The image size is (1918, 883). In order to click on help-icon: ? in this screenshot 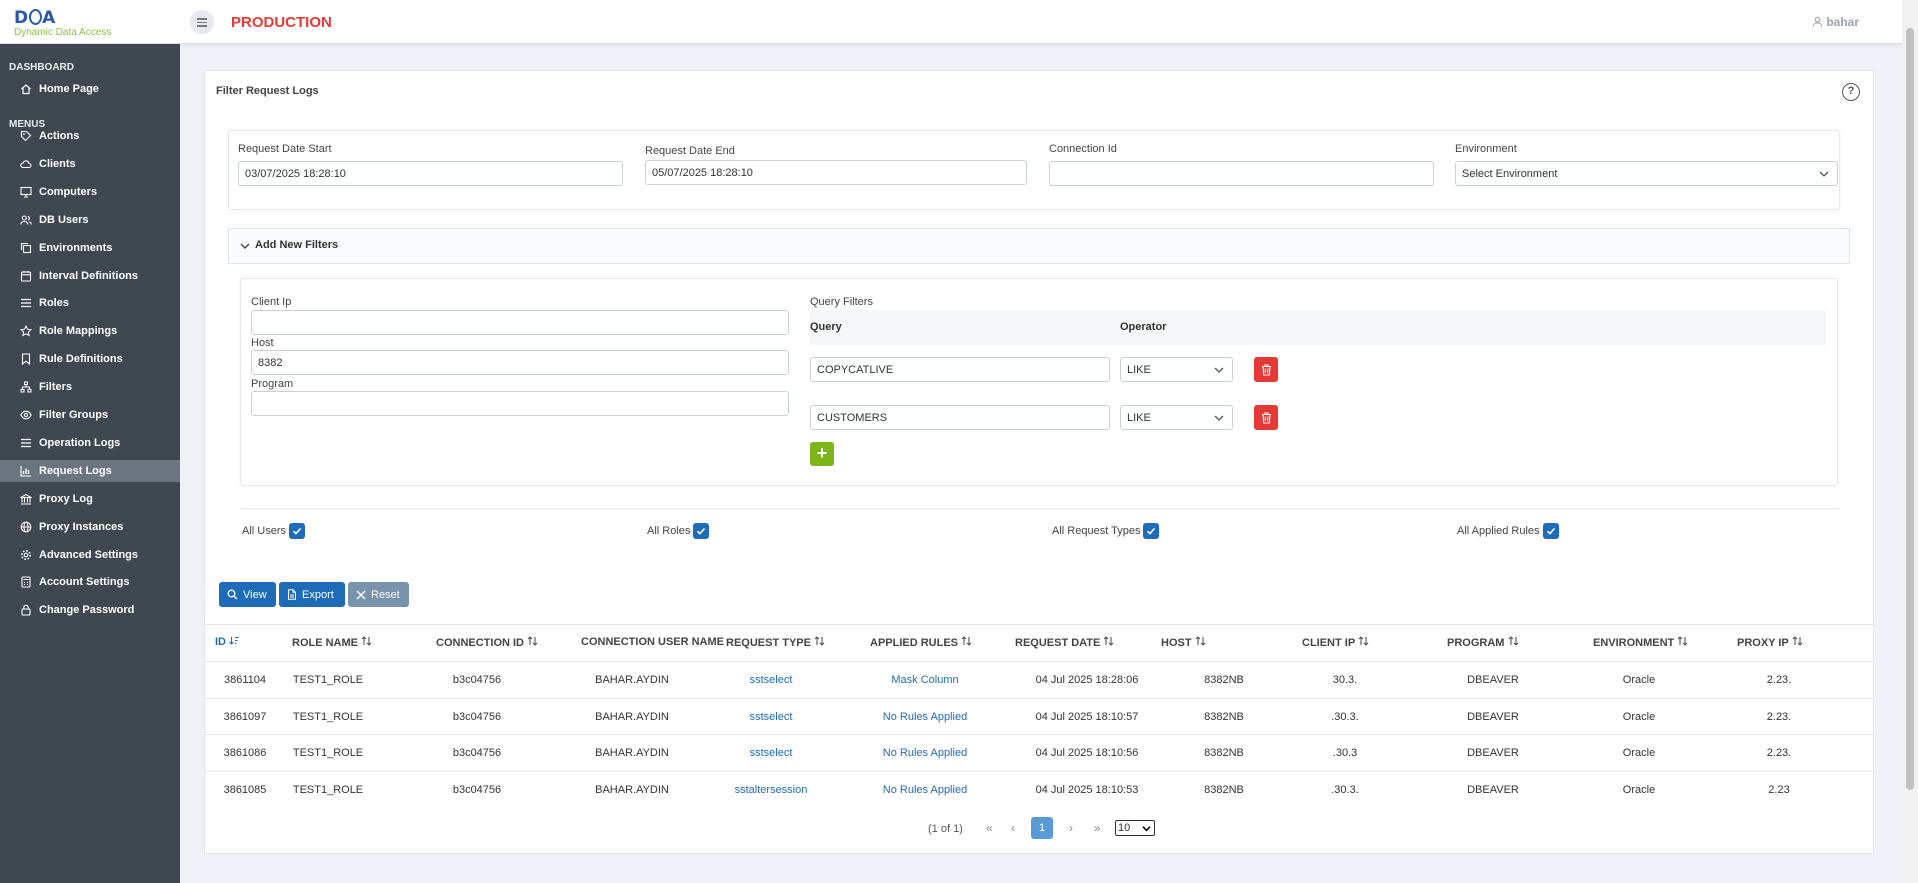, I will do `click(1851, 92)`.